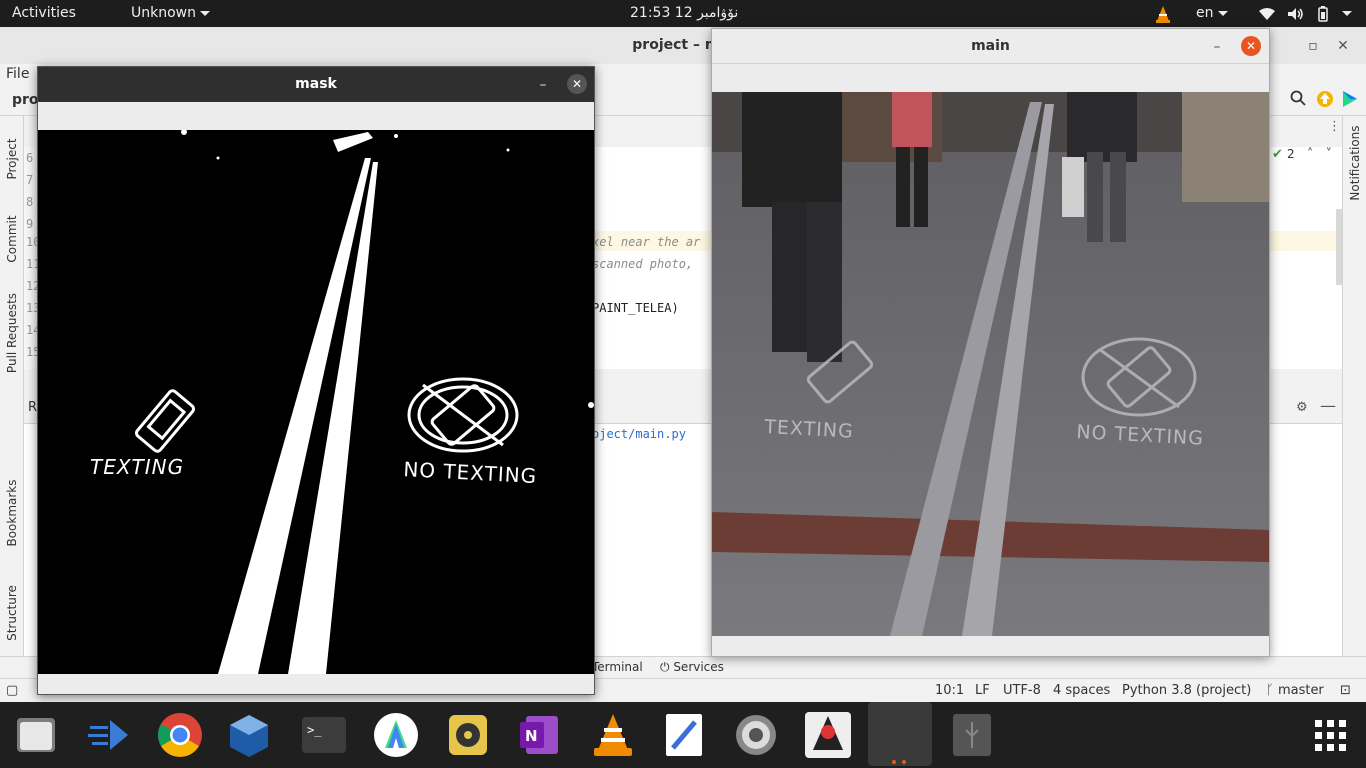 This screenshot has width=1366, height=768. What do you see at coordinates (30, 224) in the screenshot?
I see `line-number: 9` at bounding box center [30, 224].